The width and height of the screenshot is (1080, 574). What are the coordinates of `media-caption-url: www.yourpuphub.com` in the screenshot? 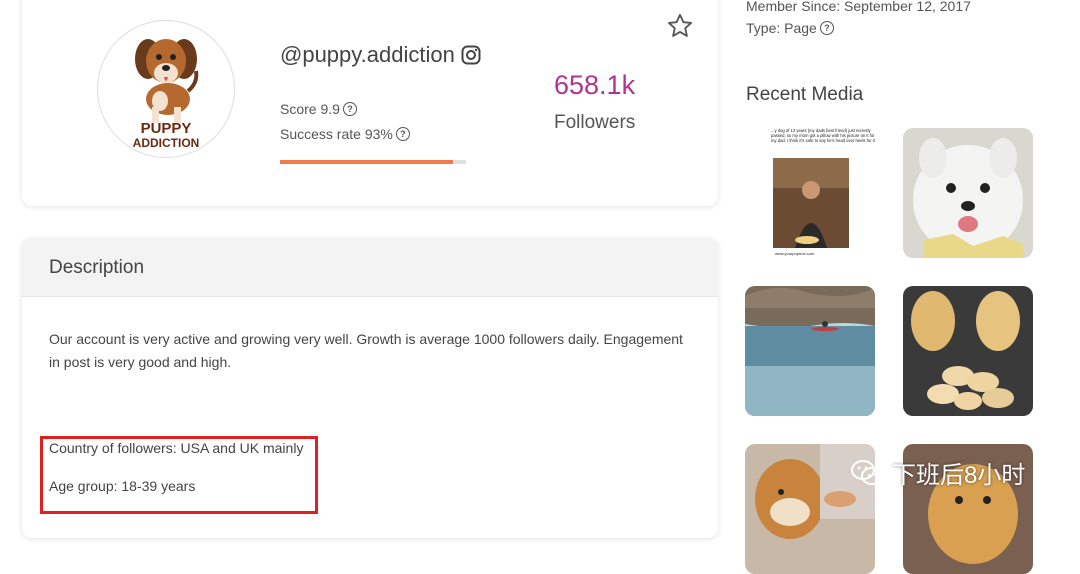 It's located at (795, 253).